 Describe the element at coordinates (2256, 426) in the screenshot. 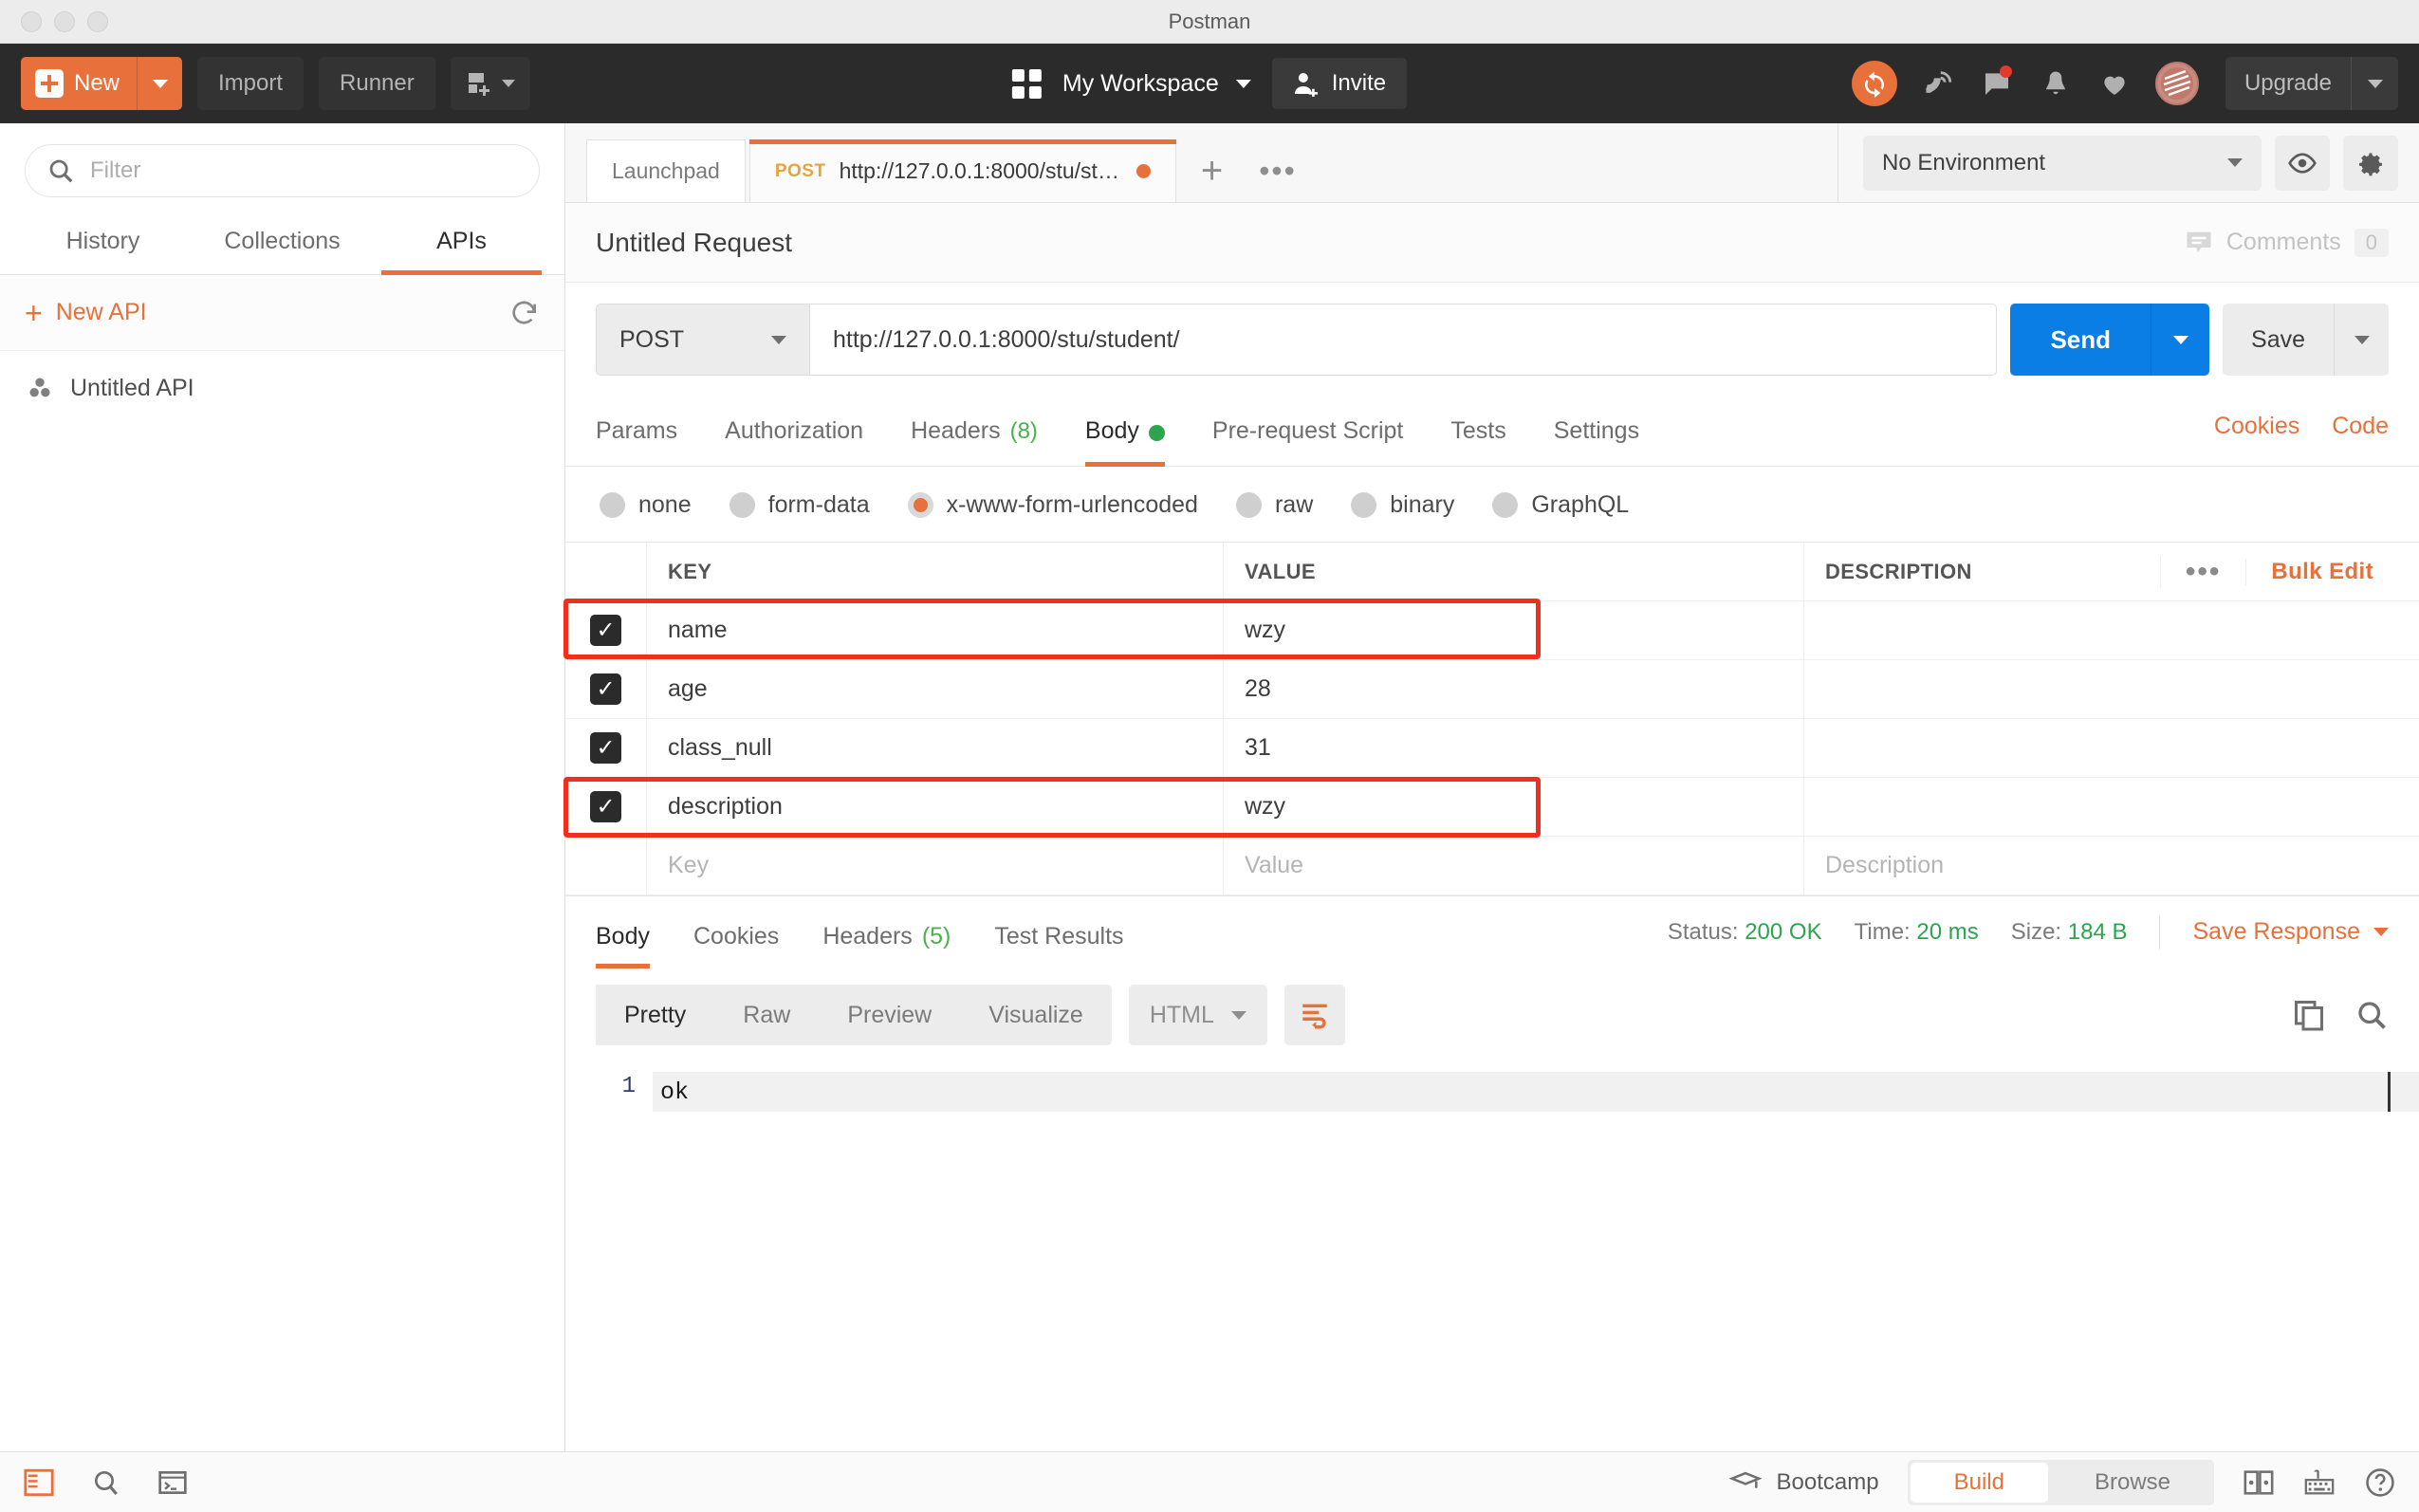

I see `cookies-link: Cookies` at that location.